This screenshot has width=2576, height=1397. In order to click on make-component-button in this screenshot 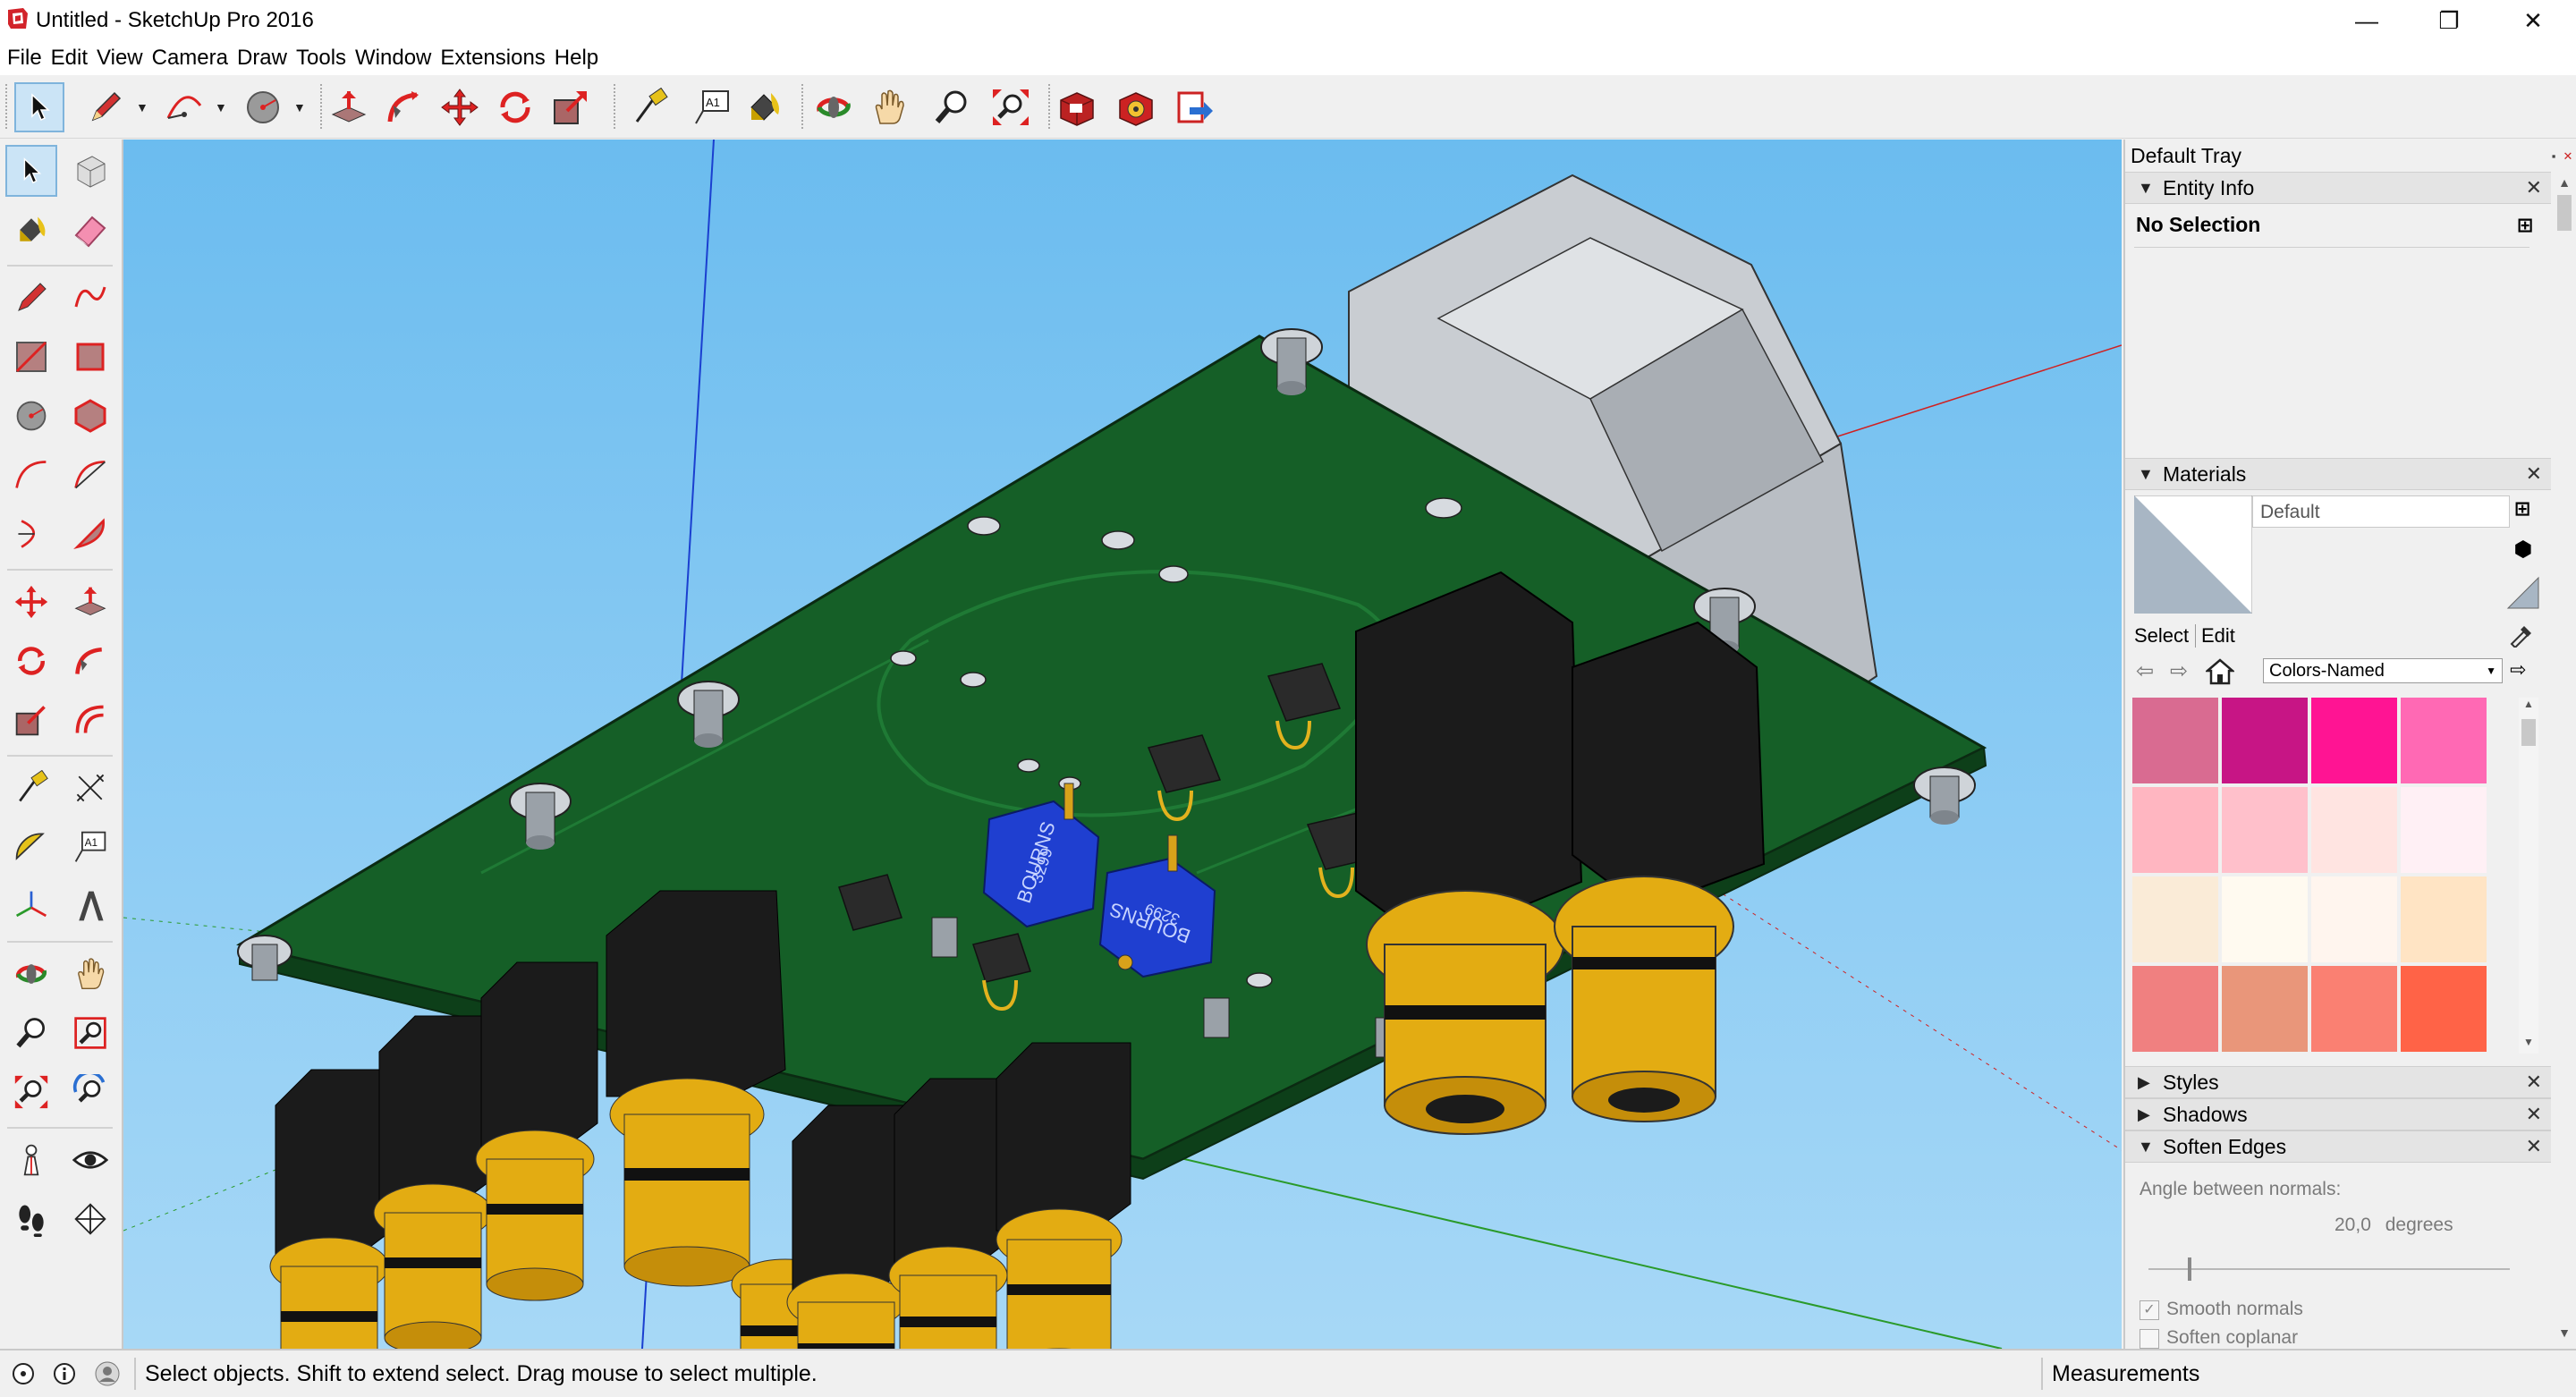, I will do `click(90, 171)`.